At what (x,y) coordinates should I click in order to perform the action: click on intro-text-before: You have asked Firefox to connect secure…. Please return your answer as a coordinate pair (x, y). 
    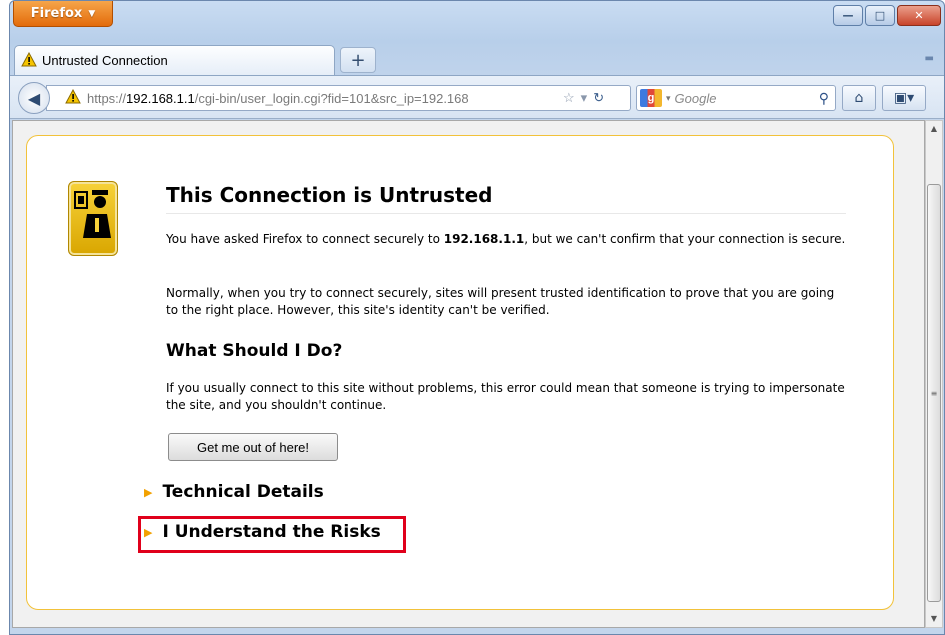
    Looking at the image, I should click on (305, 239).